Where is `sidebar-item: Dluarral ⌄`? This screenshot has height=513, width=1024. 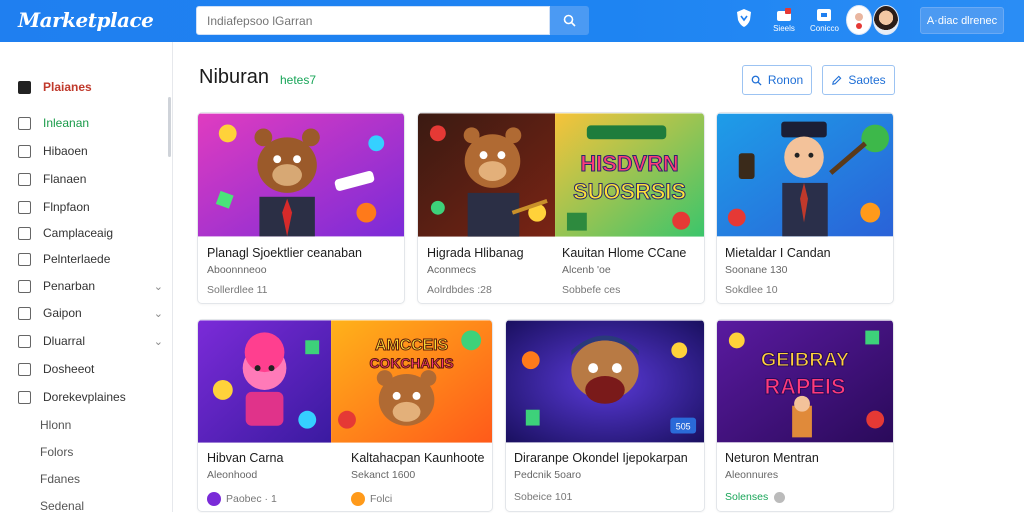
sidebar-item: Dluarral ⌄ is located at coordinates (90, 341).